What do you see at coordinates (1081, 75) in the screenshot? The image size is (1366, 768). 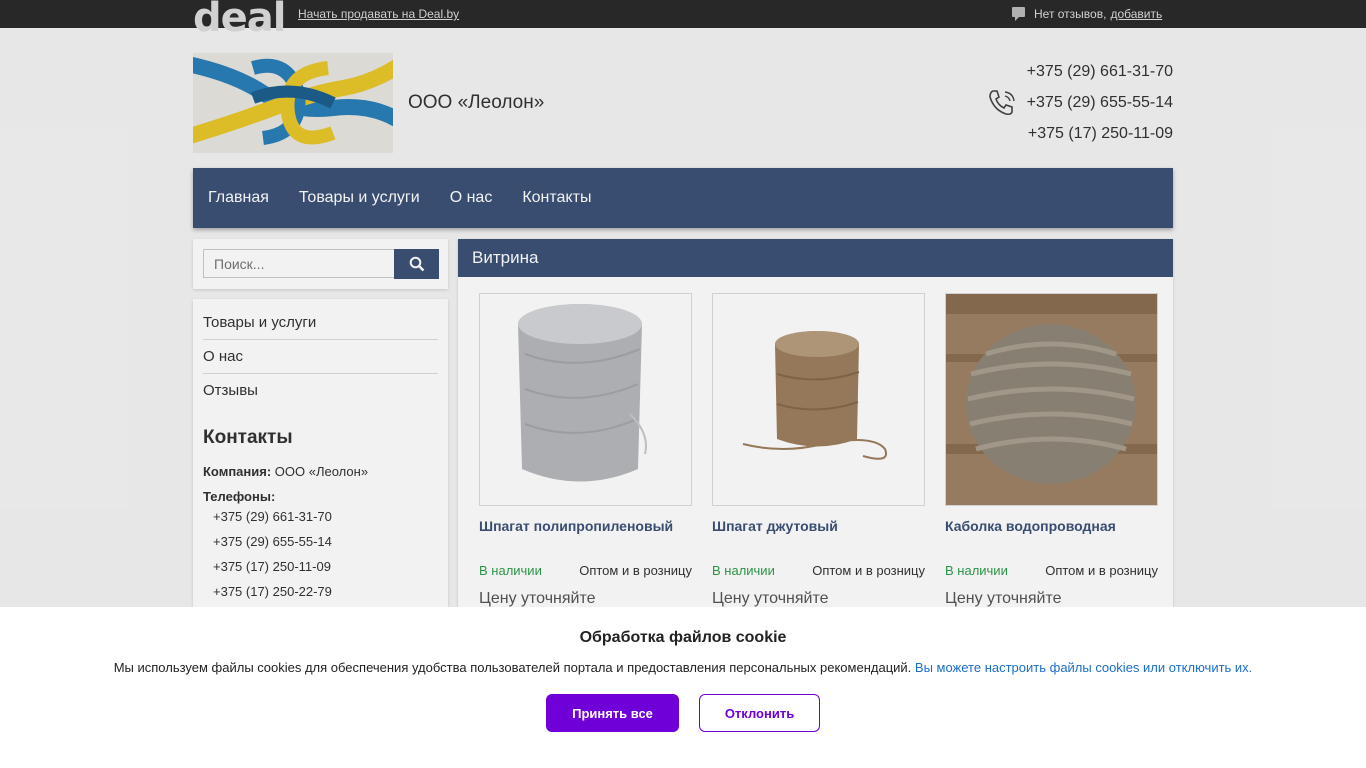 I see `header-phone: +375 (29) 661-31-70` at bounding box center [1081, 75].